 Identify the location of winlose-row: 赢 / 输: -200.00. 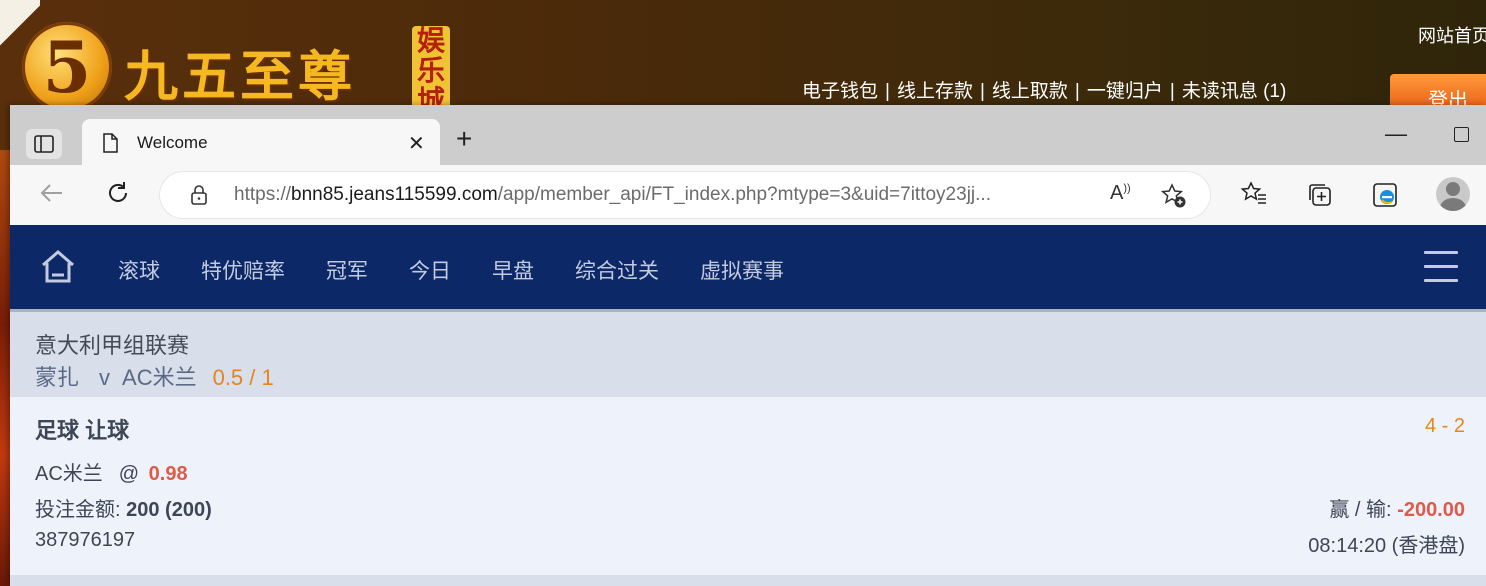
(1397, 507).